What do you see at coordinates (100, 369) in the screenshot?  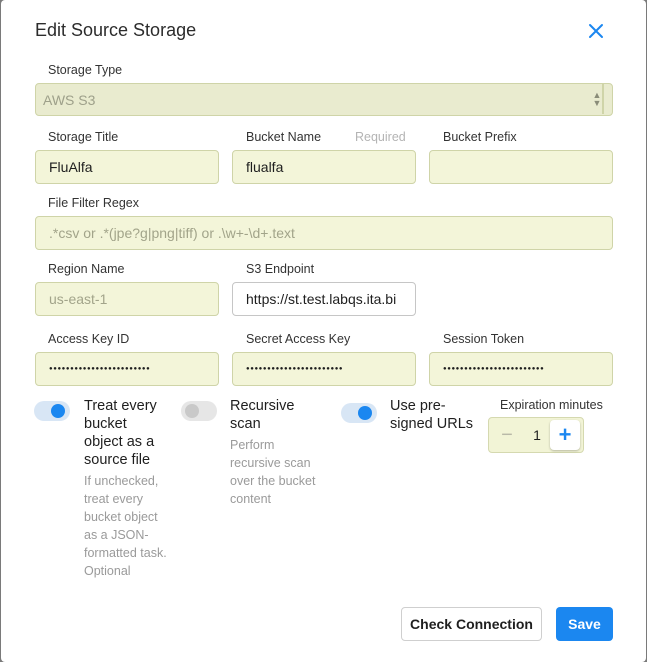 I see `access-key-id-value: ●●●●●●●●●●●●●●●●●●●●●●●●` at bounding box center [100, 369].